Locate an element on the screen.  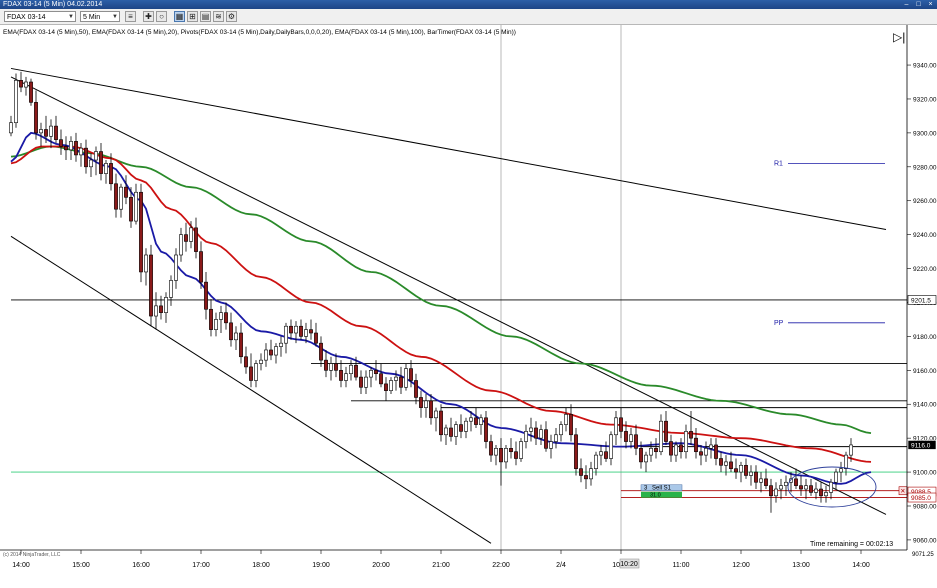
time-tick-label: 15:00 is located at coordinates (81, 565).